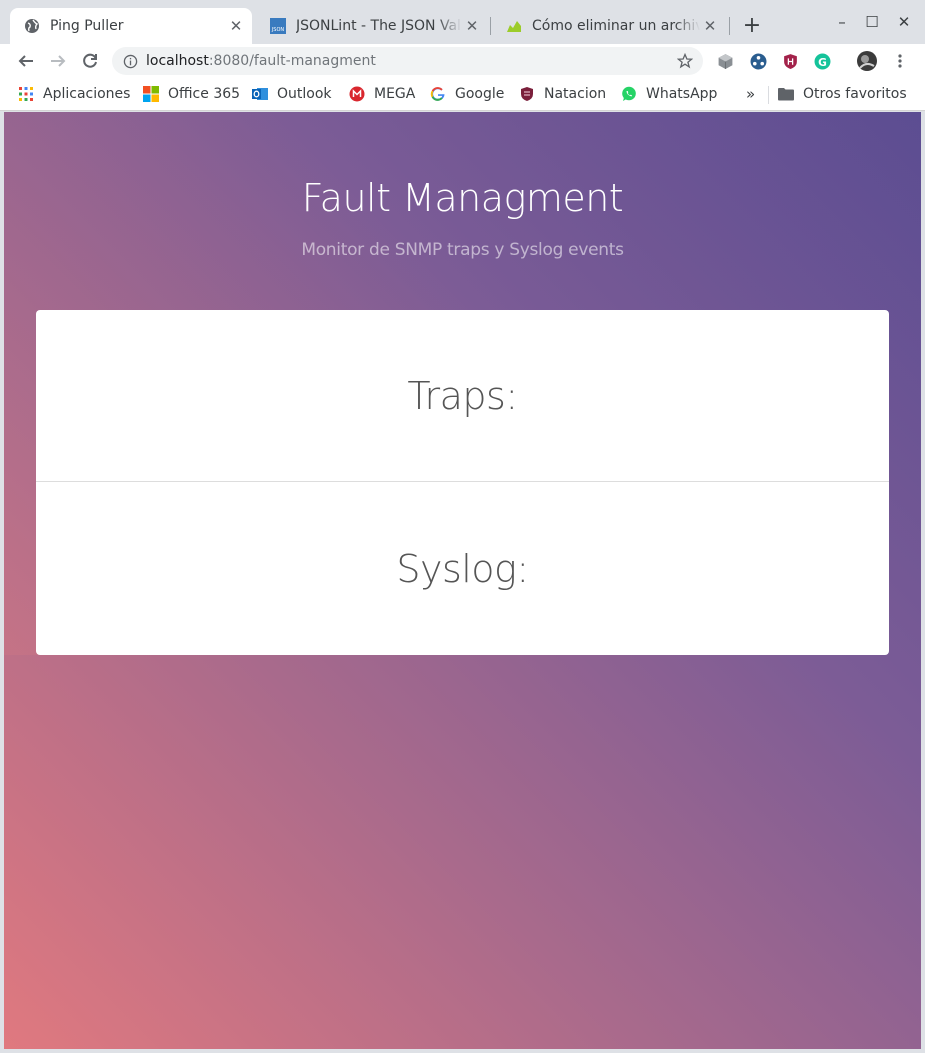 Image resolution: width=925 pixels, height=1053 pixels. Describe the element at coordinates (872, 22) in the screenshot. I see `maximize-button: ☐` at that location.